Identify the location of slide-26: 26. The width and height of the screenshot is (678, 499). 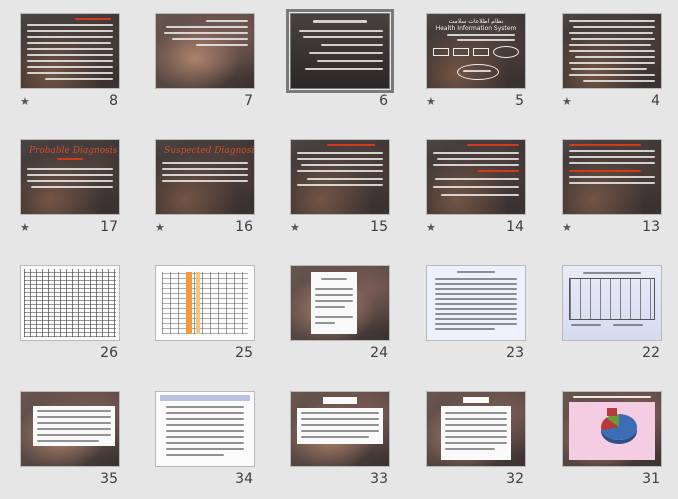
(70, 317).